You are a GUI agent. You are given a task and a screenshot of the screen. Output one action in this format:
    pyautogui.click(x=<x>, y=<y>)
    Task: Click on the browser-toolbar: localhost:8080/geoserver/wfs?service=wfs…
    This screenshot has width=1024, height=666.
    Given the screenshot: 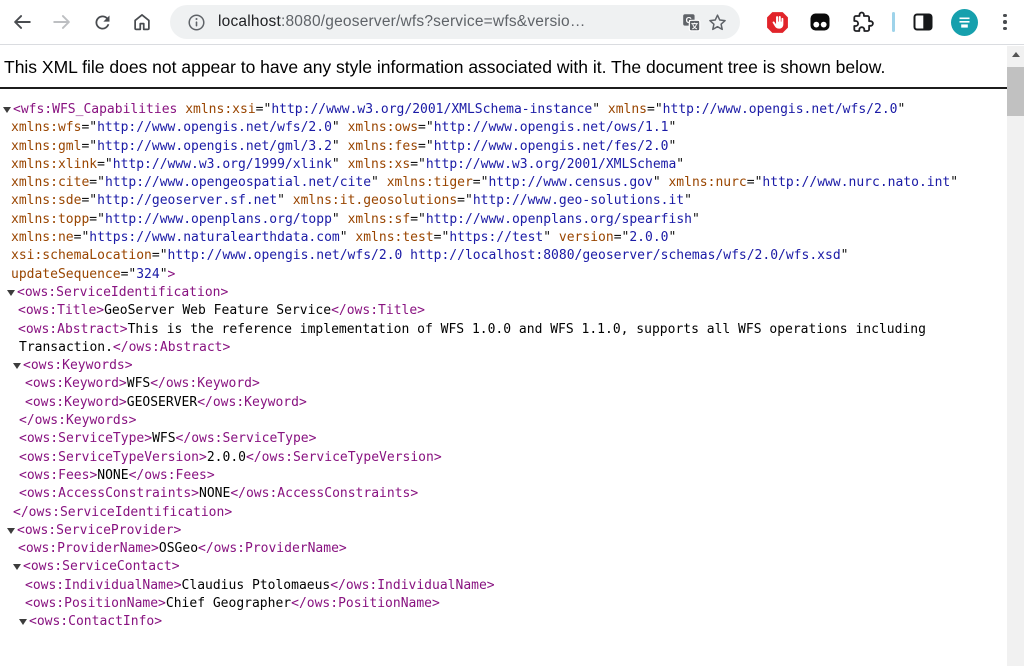 What is the action you would take?
    pyautogui.click(x=512, y=22)
    